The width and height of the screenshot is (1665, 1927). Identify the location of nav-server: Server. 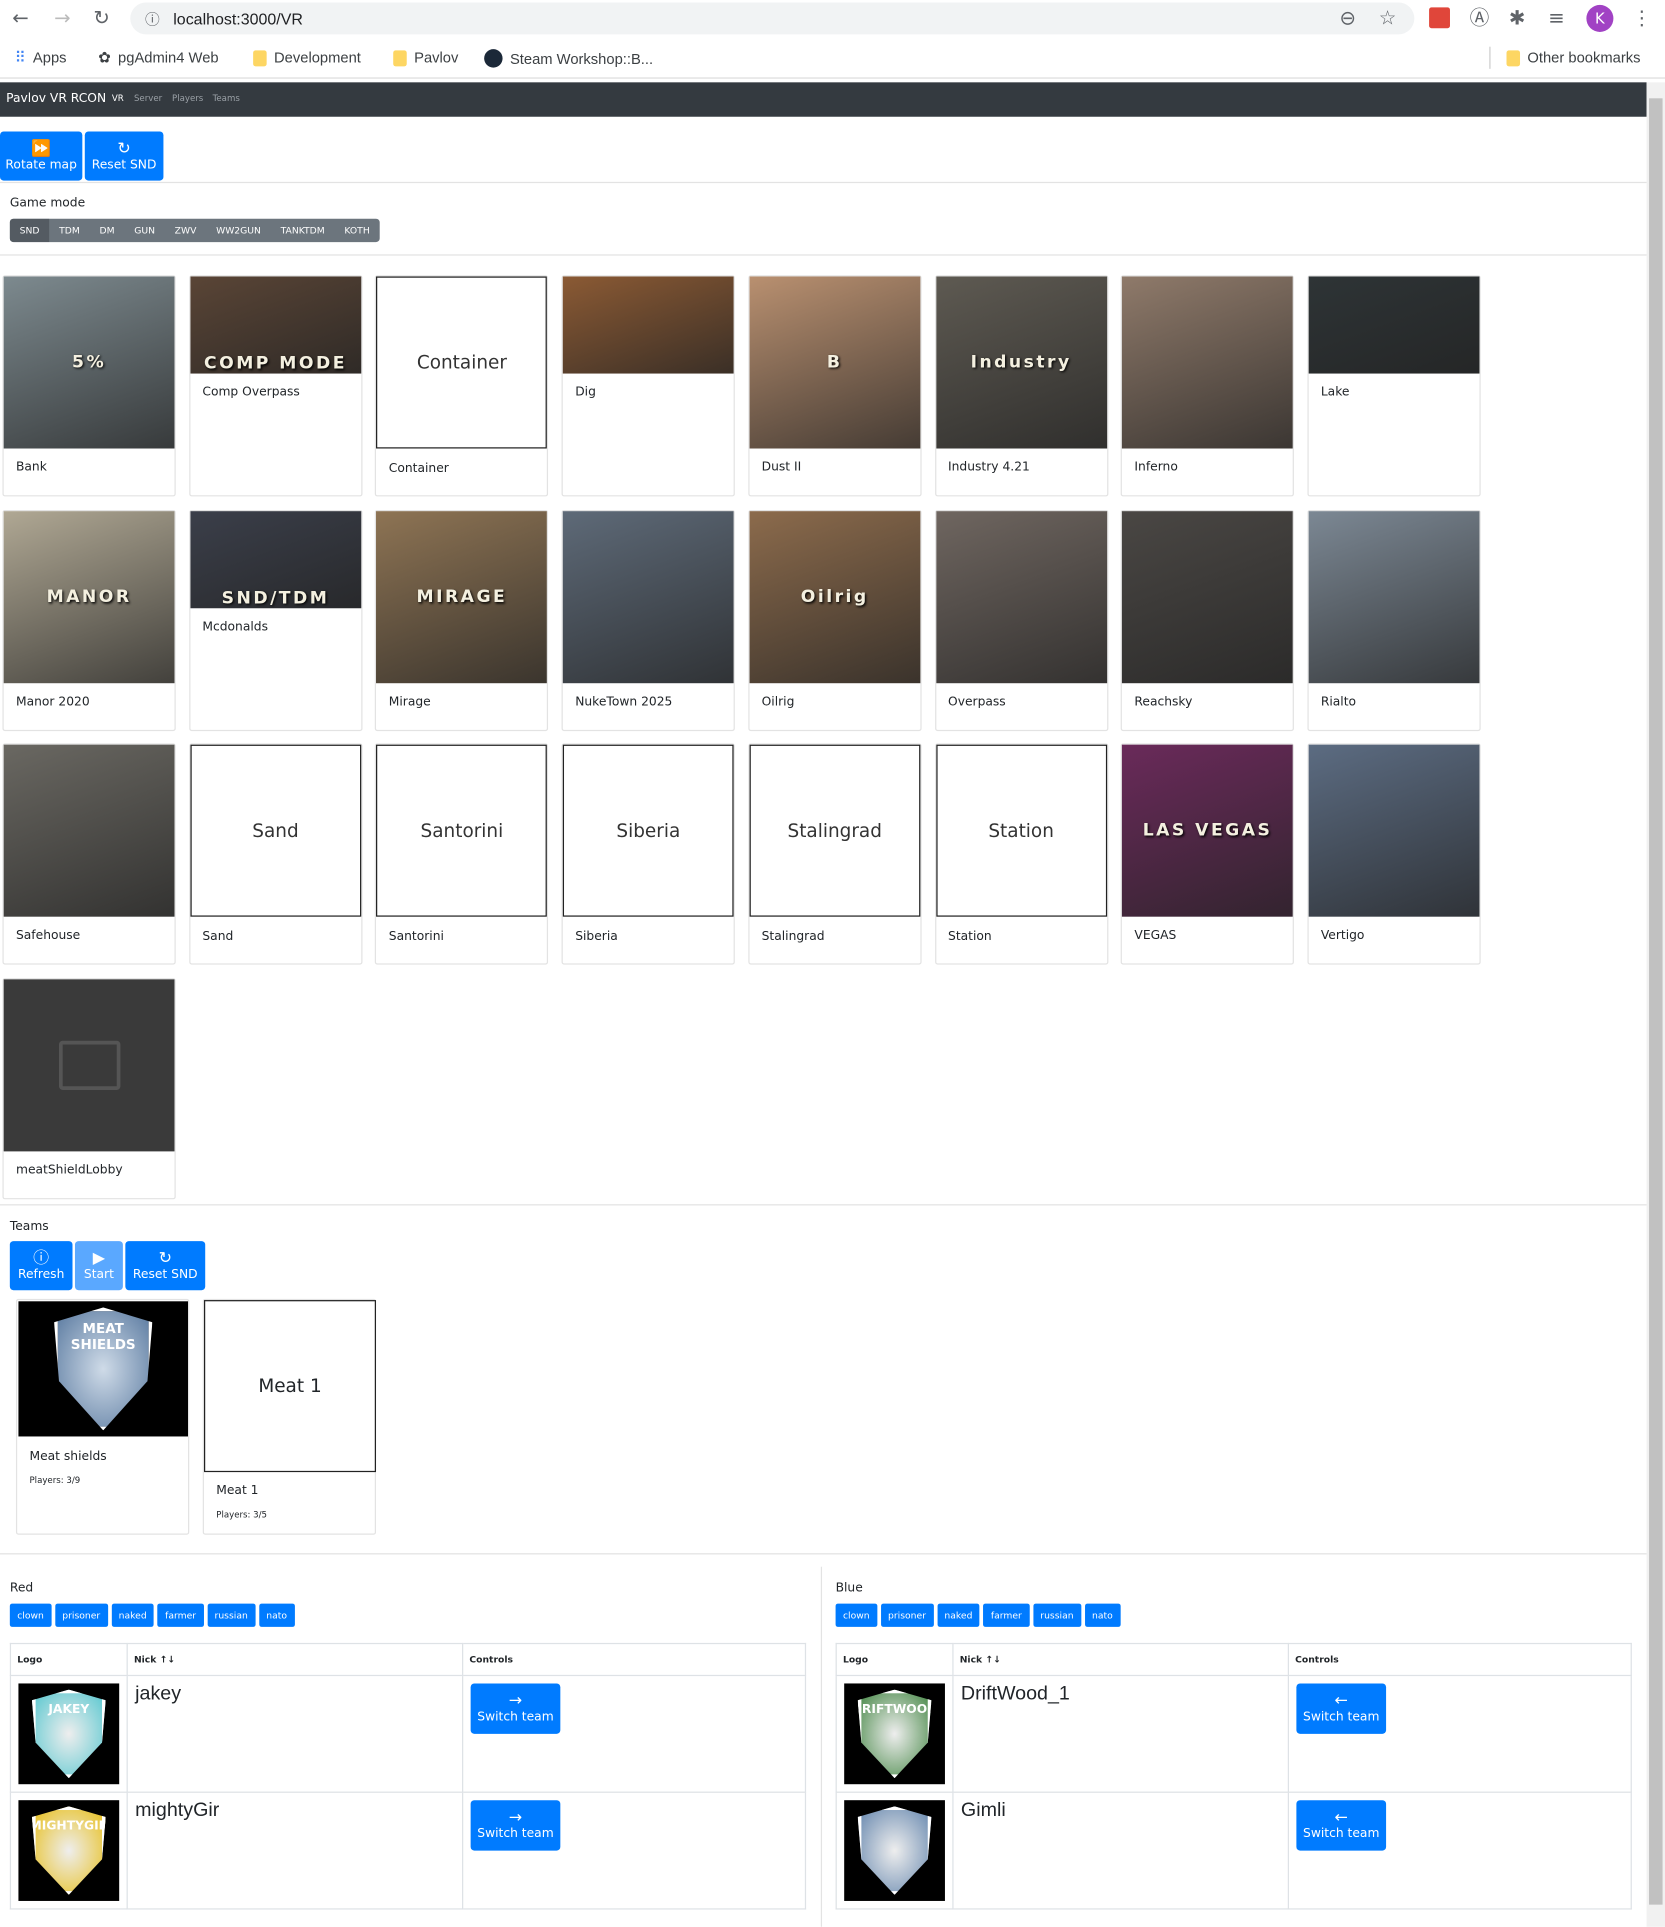
(148, 98).